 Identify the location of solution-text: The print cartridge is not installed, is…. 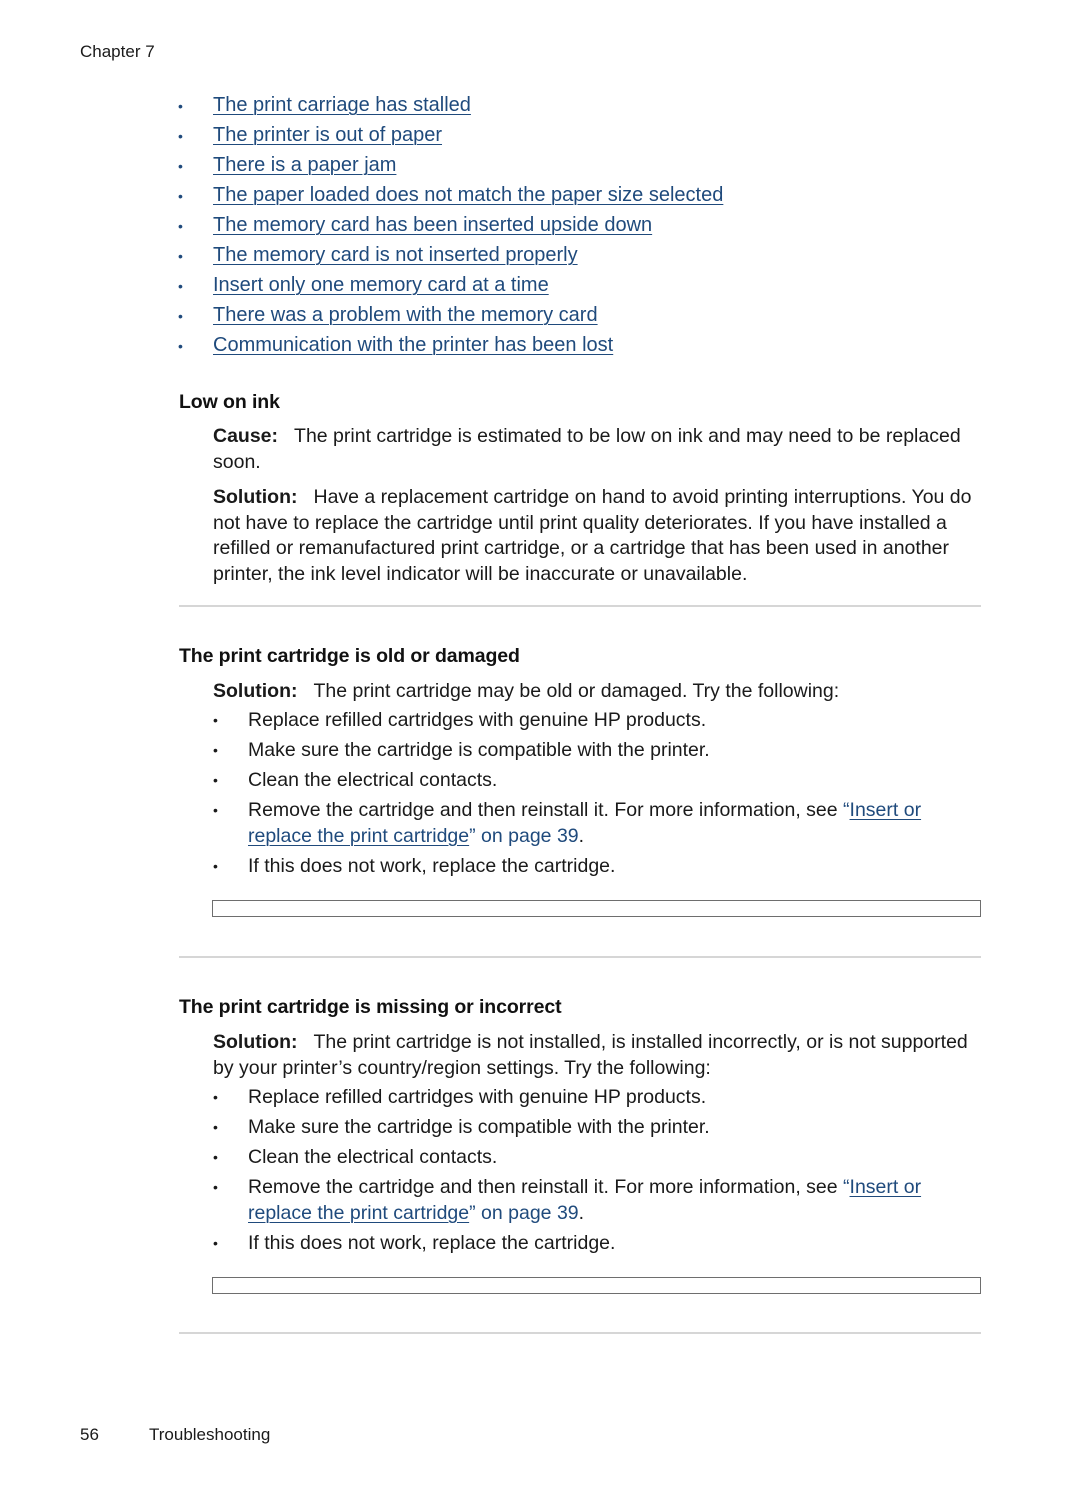
(590, 1055).